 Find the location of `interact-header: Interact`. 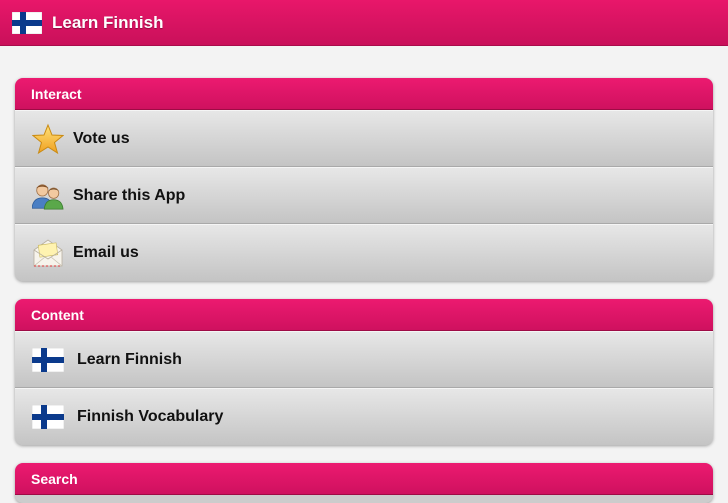

interact-header: Interact is located at coordinates (364, 94).